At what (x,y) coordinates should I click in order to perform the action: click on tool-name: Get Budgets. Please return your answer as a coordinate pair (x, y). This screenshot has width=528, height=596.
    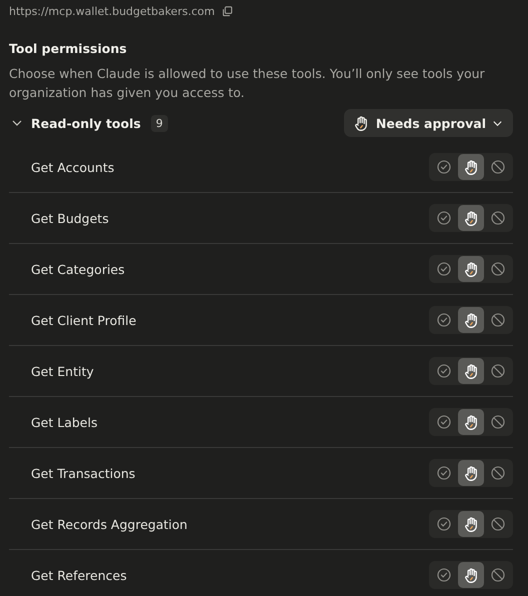
    Looking at the image, I should click on (70, 218).